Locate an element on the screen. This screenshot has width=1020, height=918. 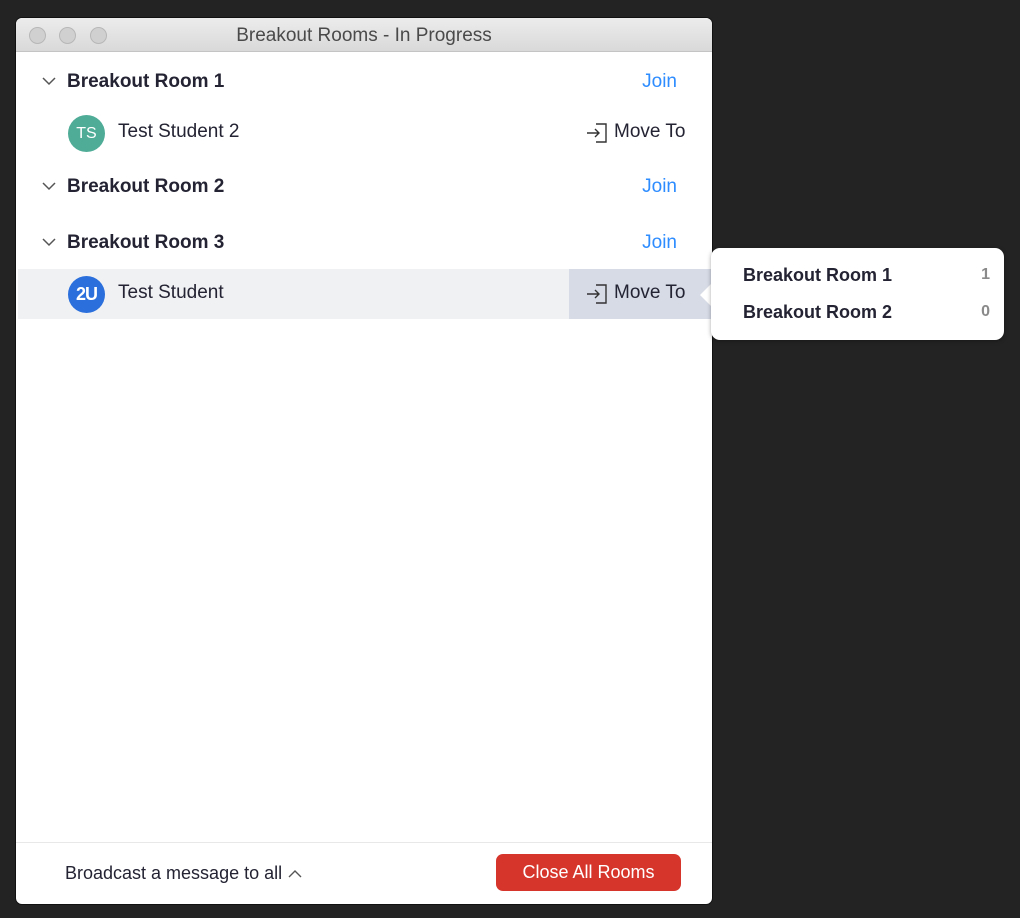
avatar: 2U is located at coordinates (86, 294).